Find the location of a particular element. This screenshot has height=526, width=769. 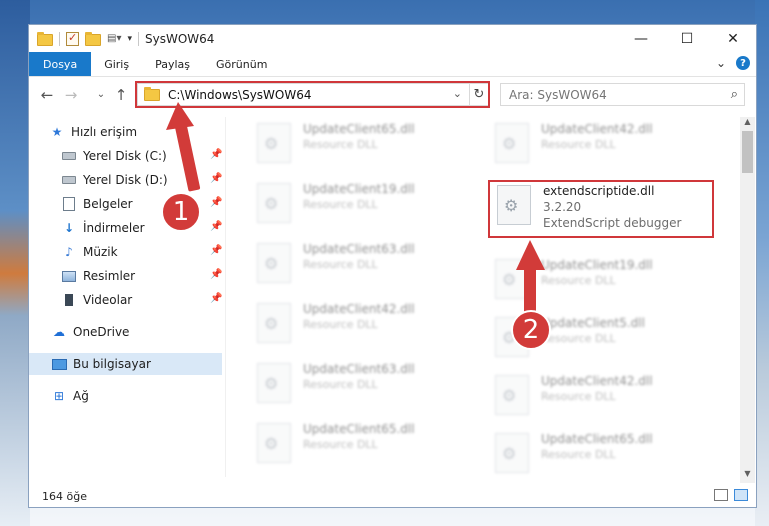

address-bar: C:\Windows\SysWOW64 ⌄ is located at coordinates (313, 94).